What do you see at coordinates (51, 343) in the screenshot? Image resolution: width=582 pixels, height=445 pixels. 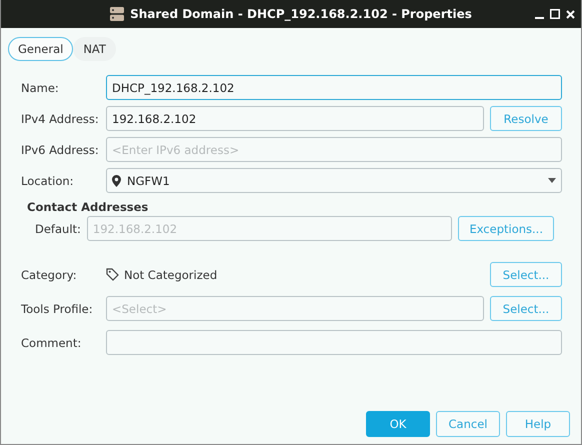 I see `field-label: Comment:` at bounding box center [51, 343].